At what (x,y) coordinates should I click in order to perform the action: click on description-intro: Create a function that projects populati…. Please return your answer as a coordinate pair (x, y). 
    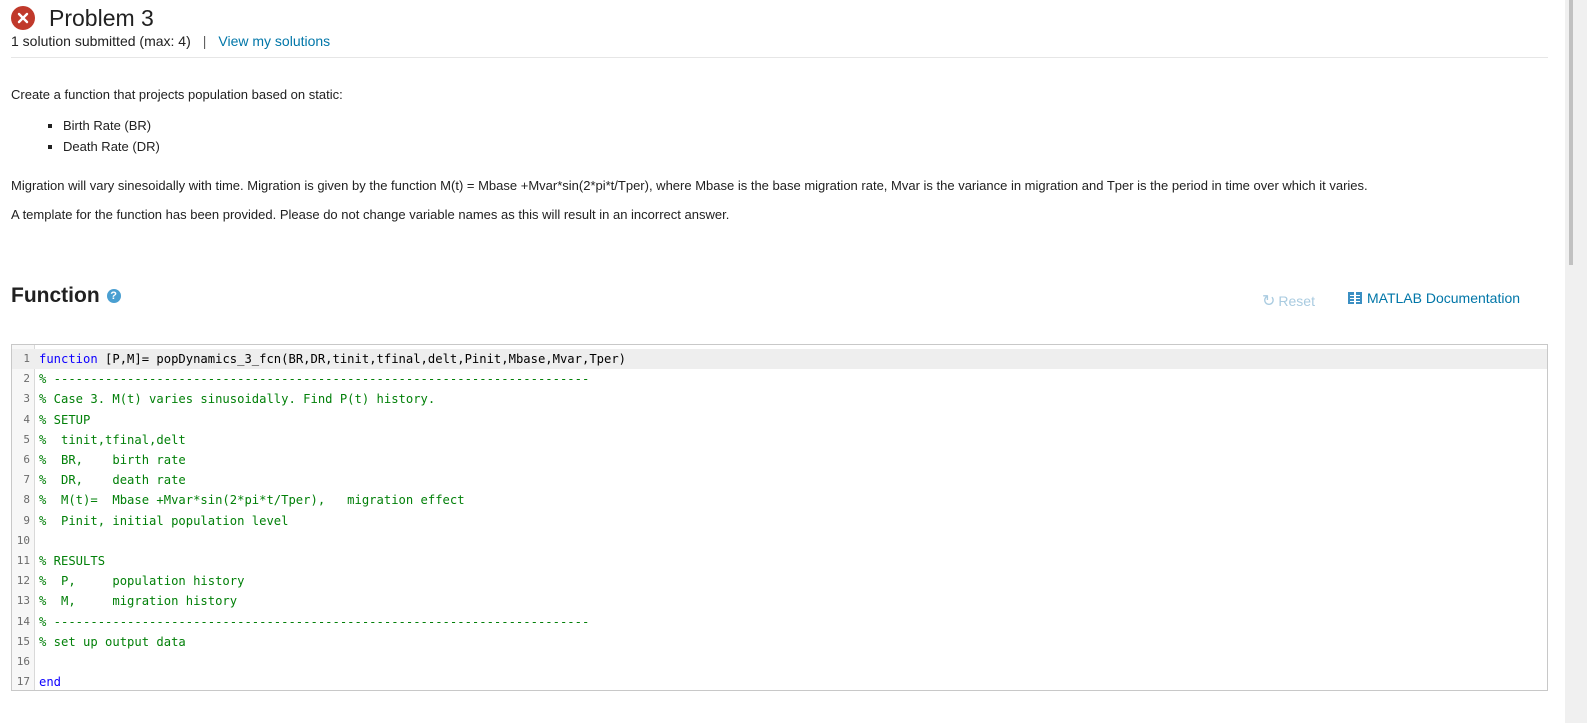
    Looking at the image, I should click on (177, 94).